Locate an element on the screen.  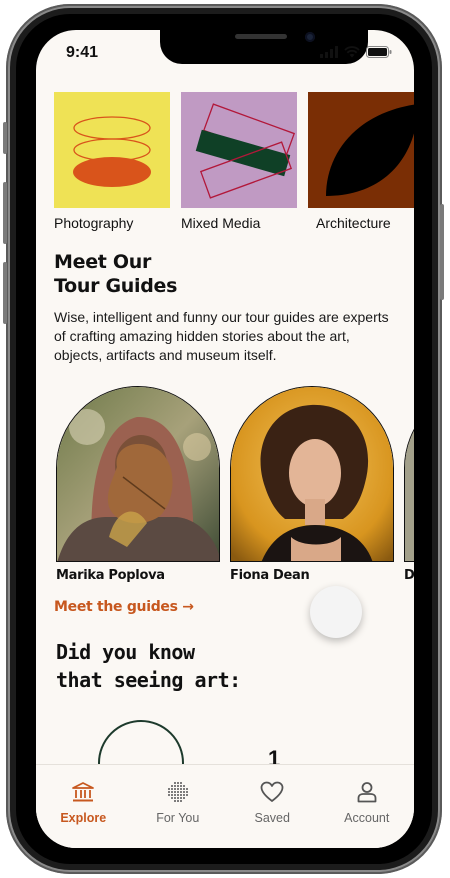
bottom-tab-bar: Explore For You Saved Account is located at coordinates (225, 806).